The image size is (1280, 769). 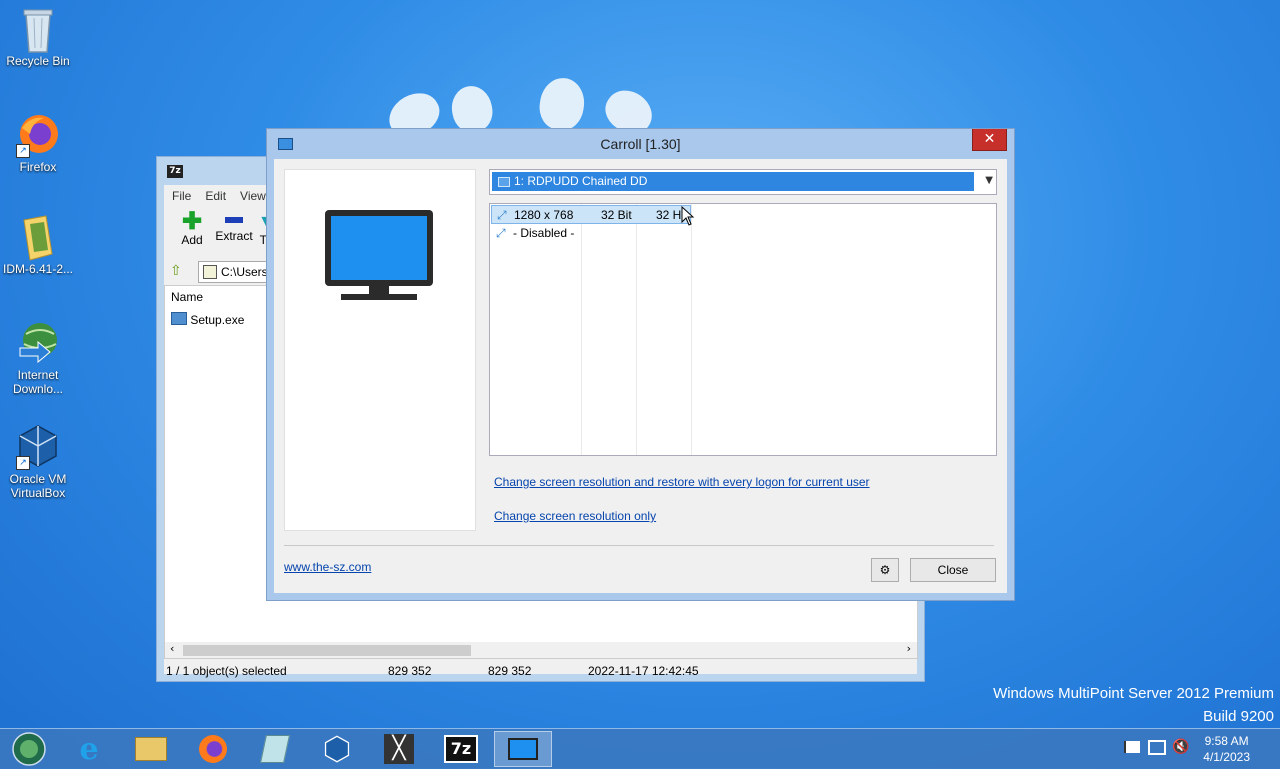 I want to click on taskbar-notepad, so click(x=275, y=749).